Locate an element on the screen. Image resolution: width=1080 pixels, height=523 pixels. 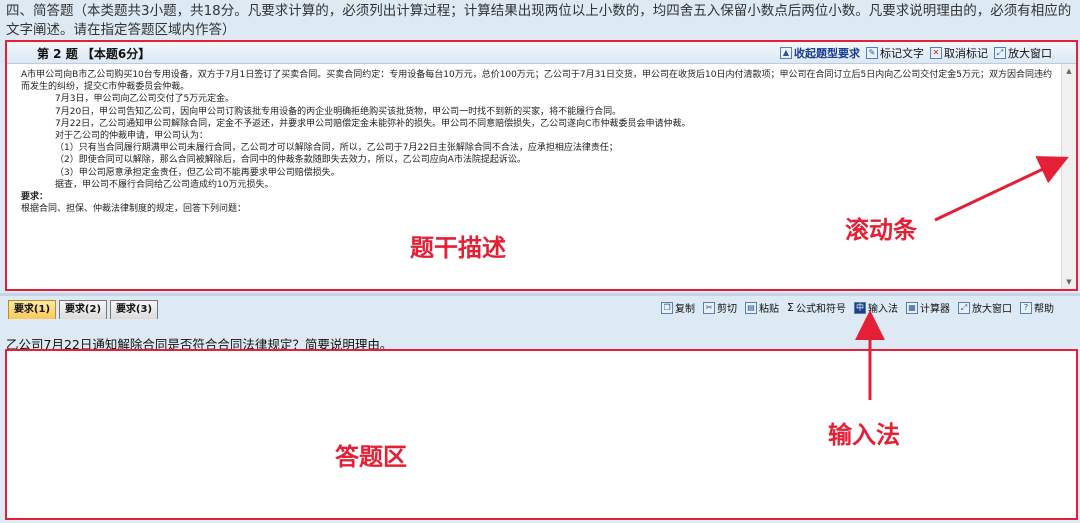
tab-requirement-3: 要求(3) is located at coordinates (134, 309).